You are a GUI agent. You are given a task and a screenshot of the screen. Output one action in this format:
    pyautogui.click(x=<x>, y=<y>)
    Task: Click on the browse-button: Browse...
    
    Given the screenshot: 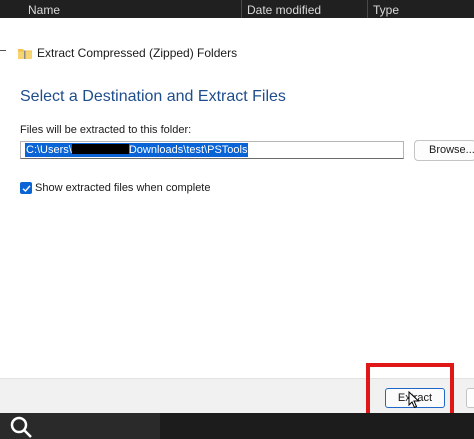 What is the action you would take?
    pyautogui.click(x=444, y=150)
    